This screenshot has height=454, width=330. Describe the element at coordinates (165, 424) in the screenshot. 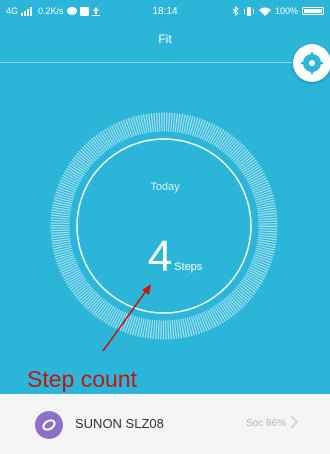

I see `device-row: SUNON SLZ08 Soc 86%` at that location.